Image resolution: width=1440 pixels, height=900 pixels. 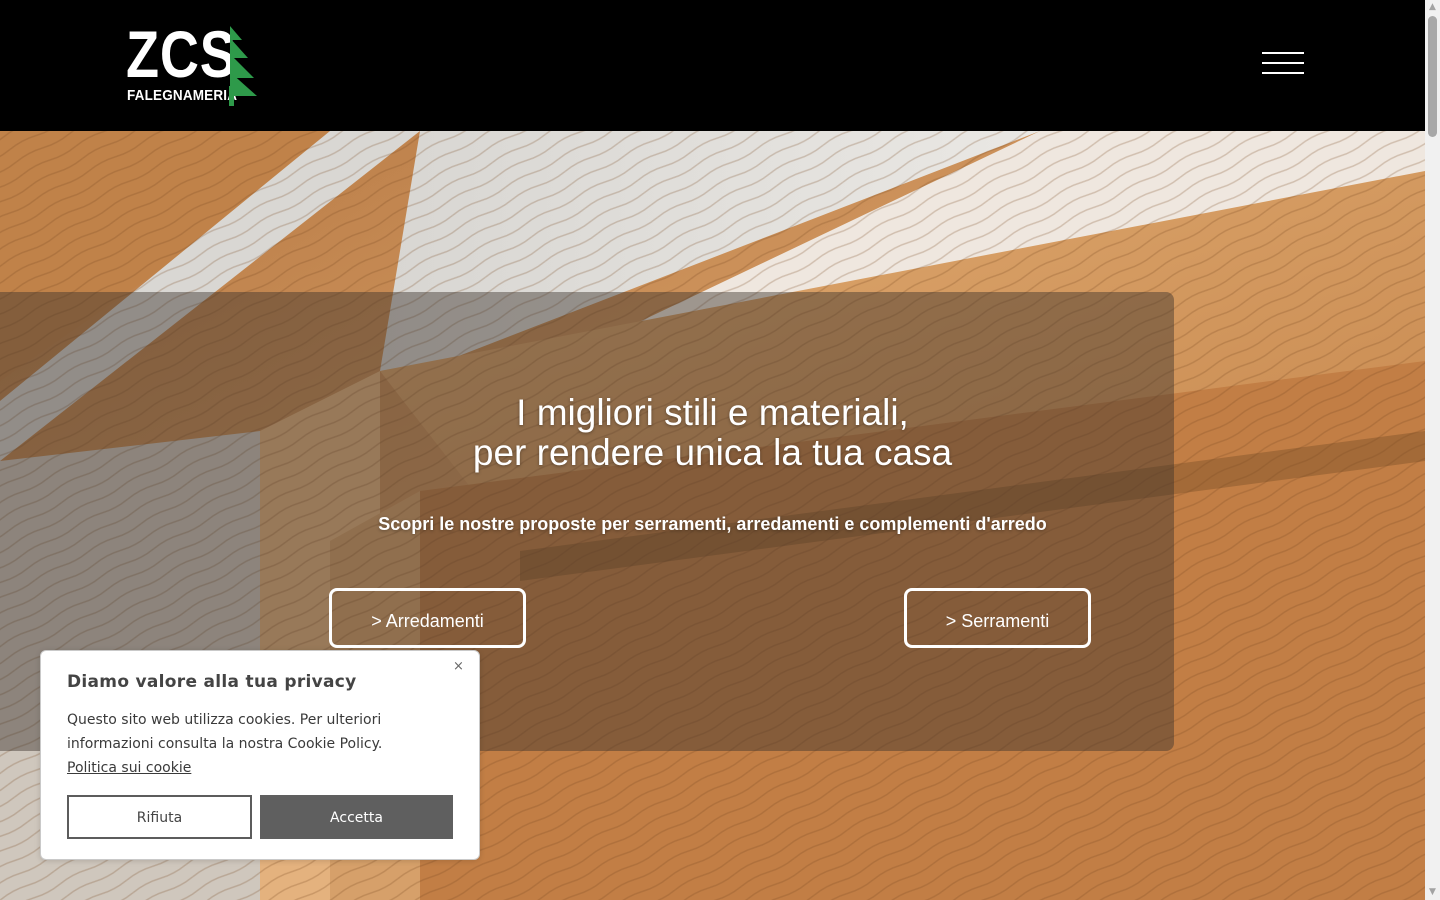 What do you see at coordinates (712, 412) in the screenshot?
I see `hero-title-line1: I migliori stili e materiali,` at bounding box center [712, 412].